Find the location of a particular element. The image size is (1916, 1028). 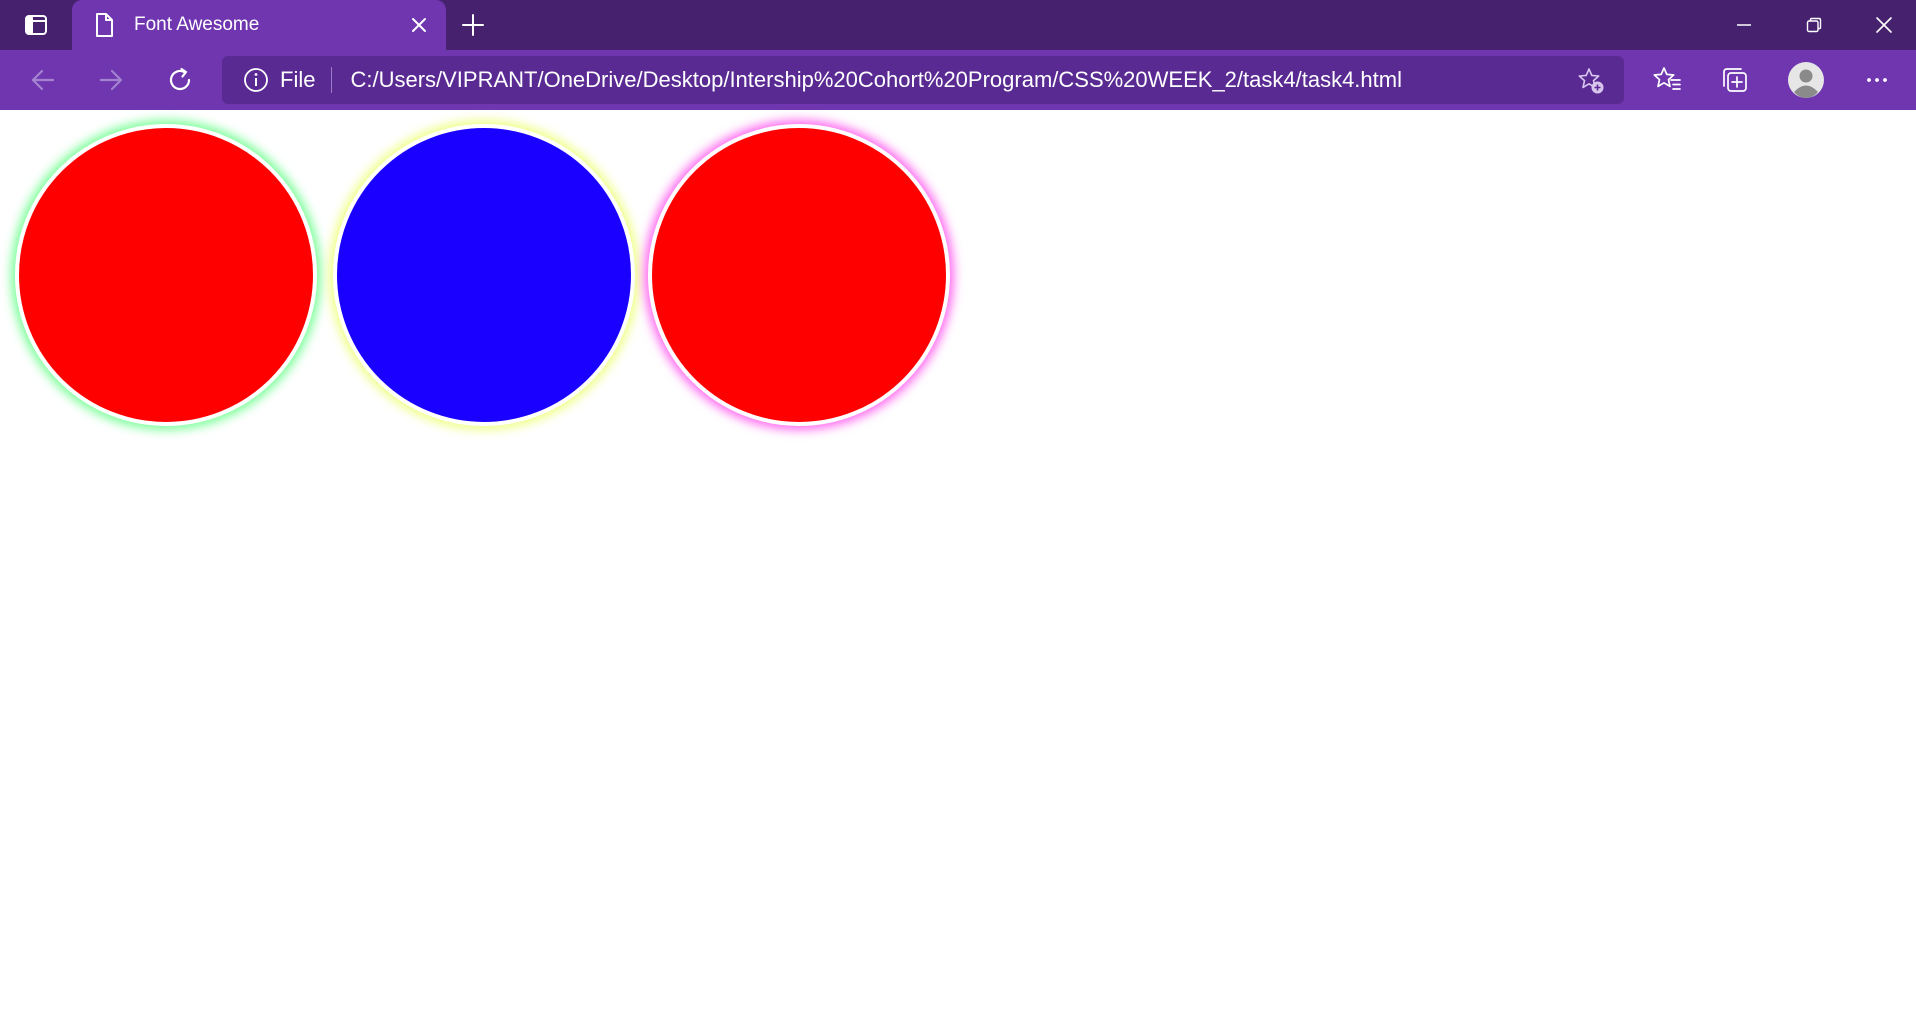

close-tab-button is located at coordinates (419, 25).